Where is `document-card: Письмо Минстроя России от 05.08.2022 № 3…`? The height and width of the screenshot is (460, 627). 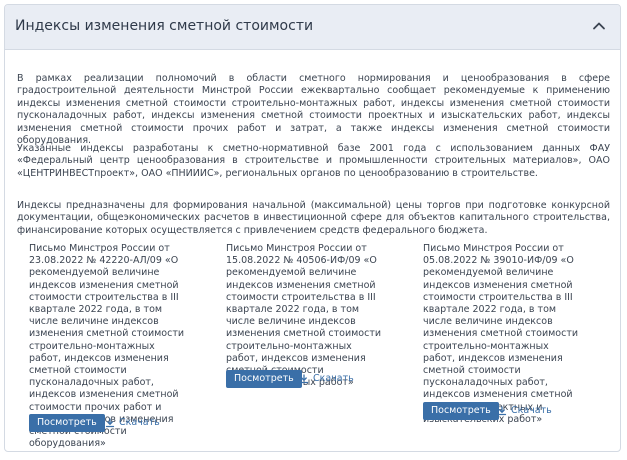 document-card: Письмо Минстроя России от 05.08.2022 № 3… is located at coordinates (503, 334).